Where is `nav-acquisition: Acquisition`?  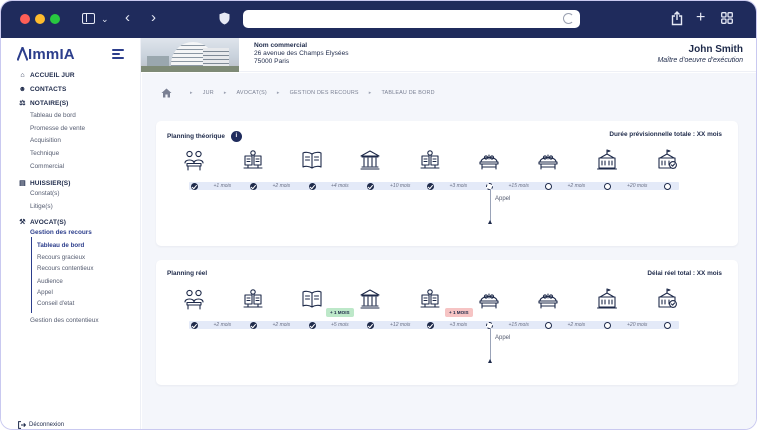 nav-acquisition: Acquisition is located at coordinates (45, 140).